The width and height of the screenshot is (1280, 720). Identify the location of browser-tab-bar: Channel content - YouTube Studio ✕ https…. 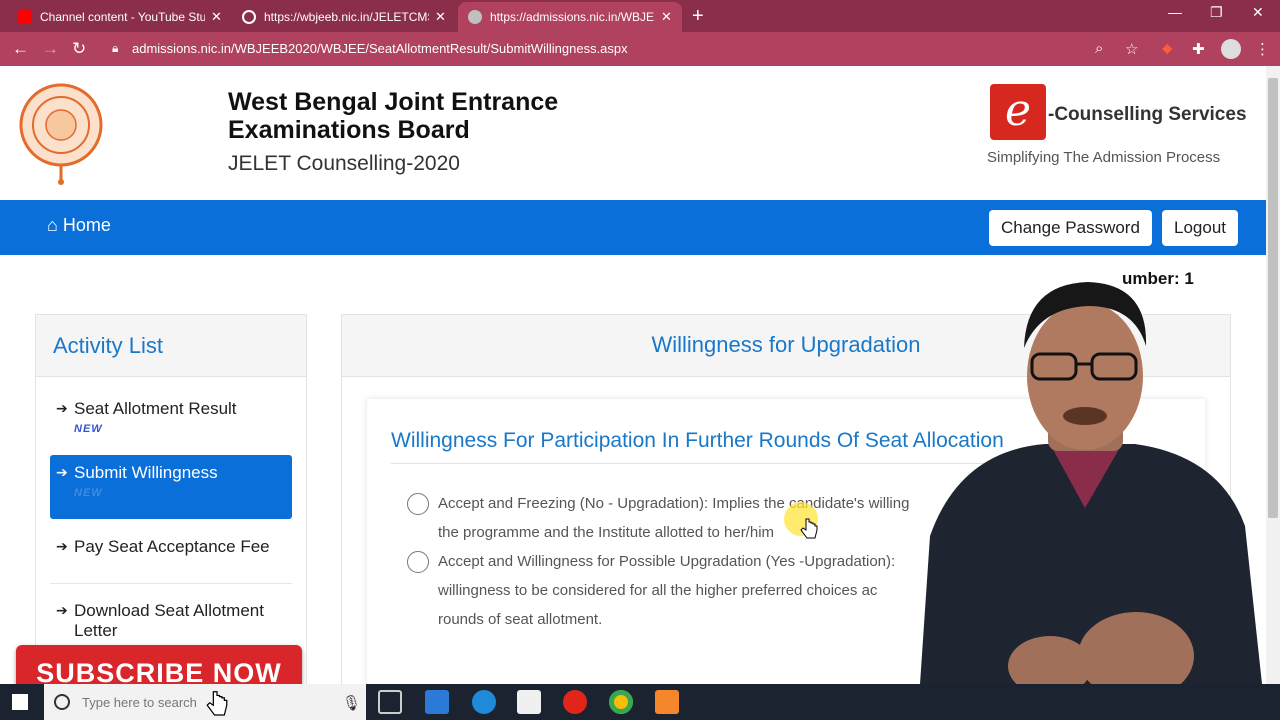
(640, 16).